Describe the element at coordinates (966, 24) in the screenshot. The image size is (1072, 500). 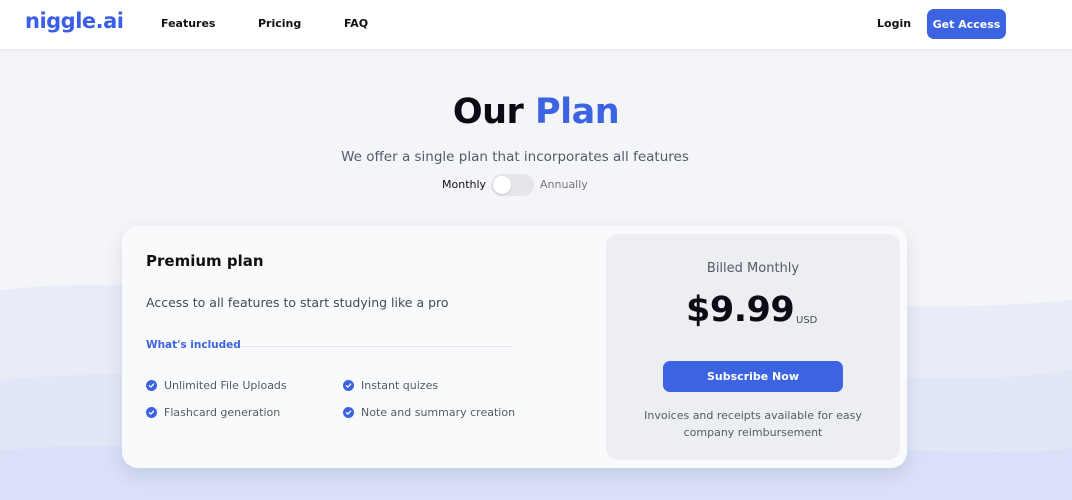
I see `get-access-button: Get Access` at that location.